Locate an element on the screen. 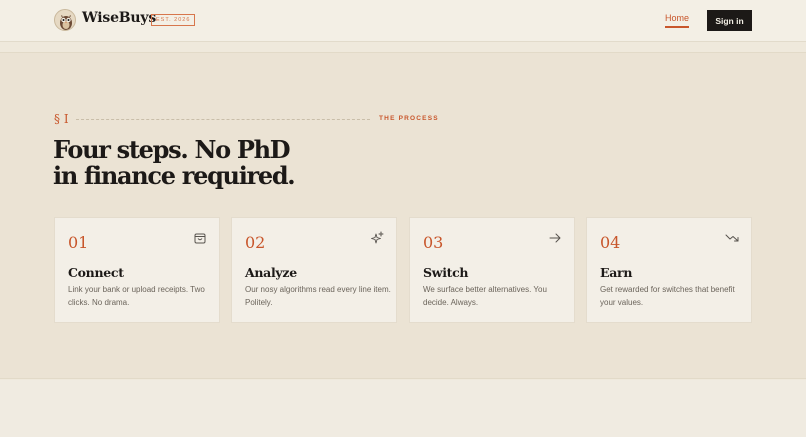  top-nav-bar: WiseBuys EST. 2026 Home Sign in is located at coordinates (403, 21).